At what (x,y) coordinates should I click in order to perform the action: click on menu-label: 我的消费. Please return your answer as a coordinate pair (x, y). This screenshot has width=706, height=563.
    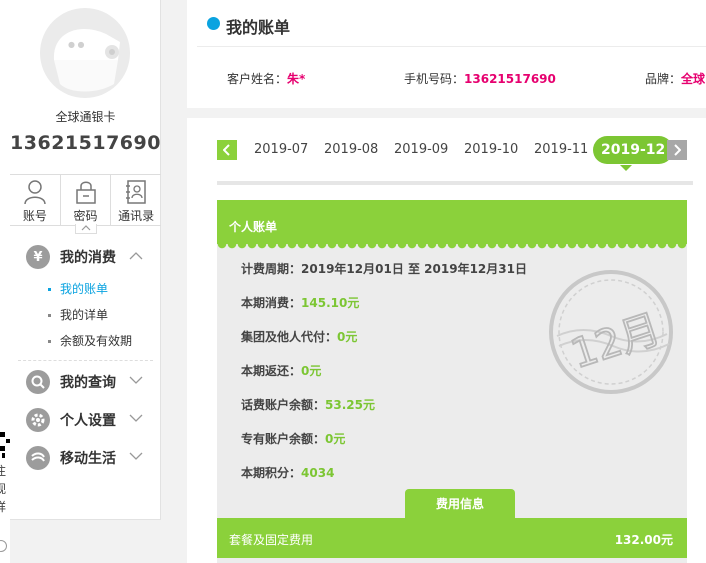
    Looking at the image, I should click on (88, 258).